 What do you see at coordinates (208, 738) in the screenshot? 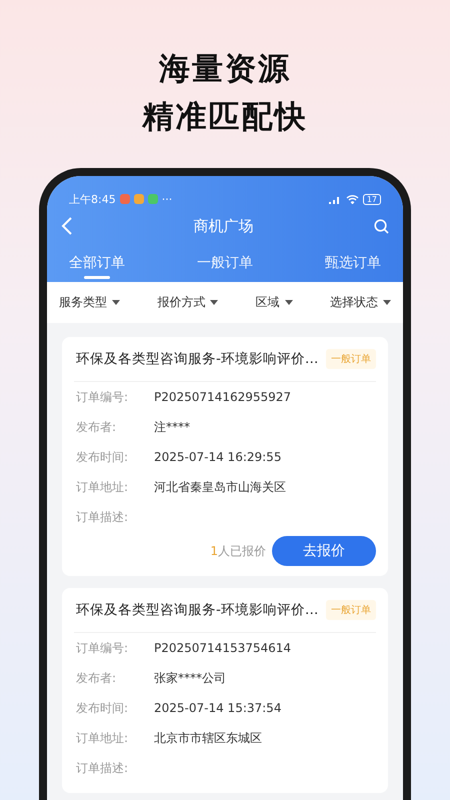
I see `field-value: 北京市市辖区东城区` at bounding box center [208, 738].